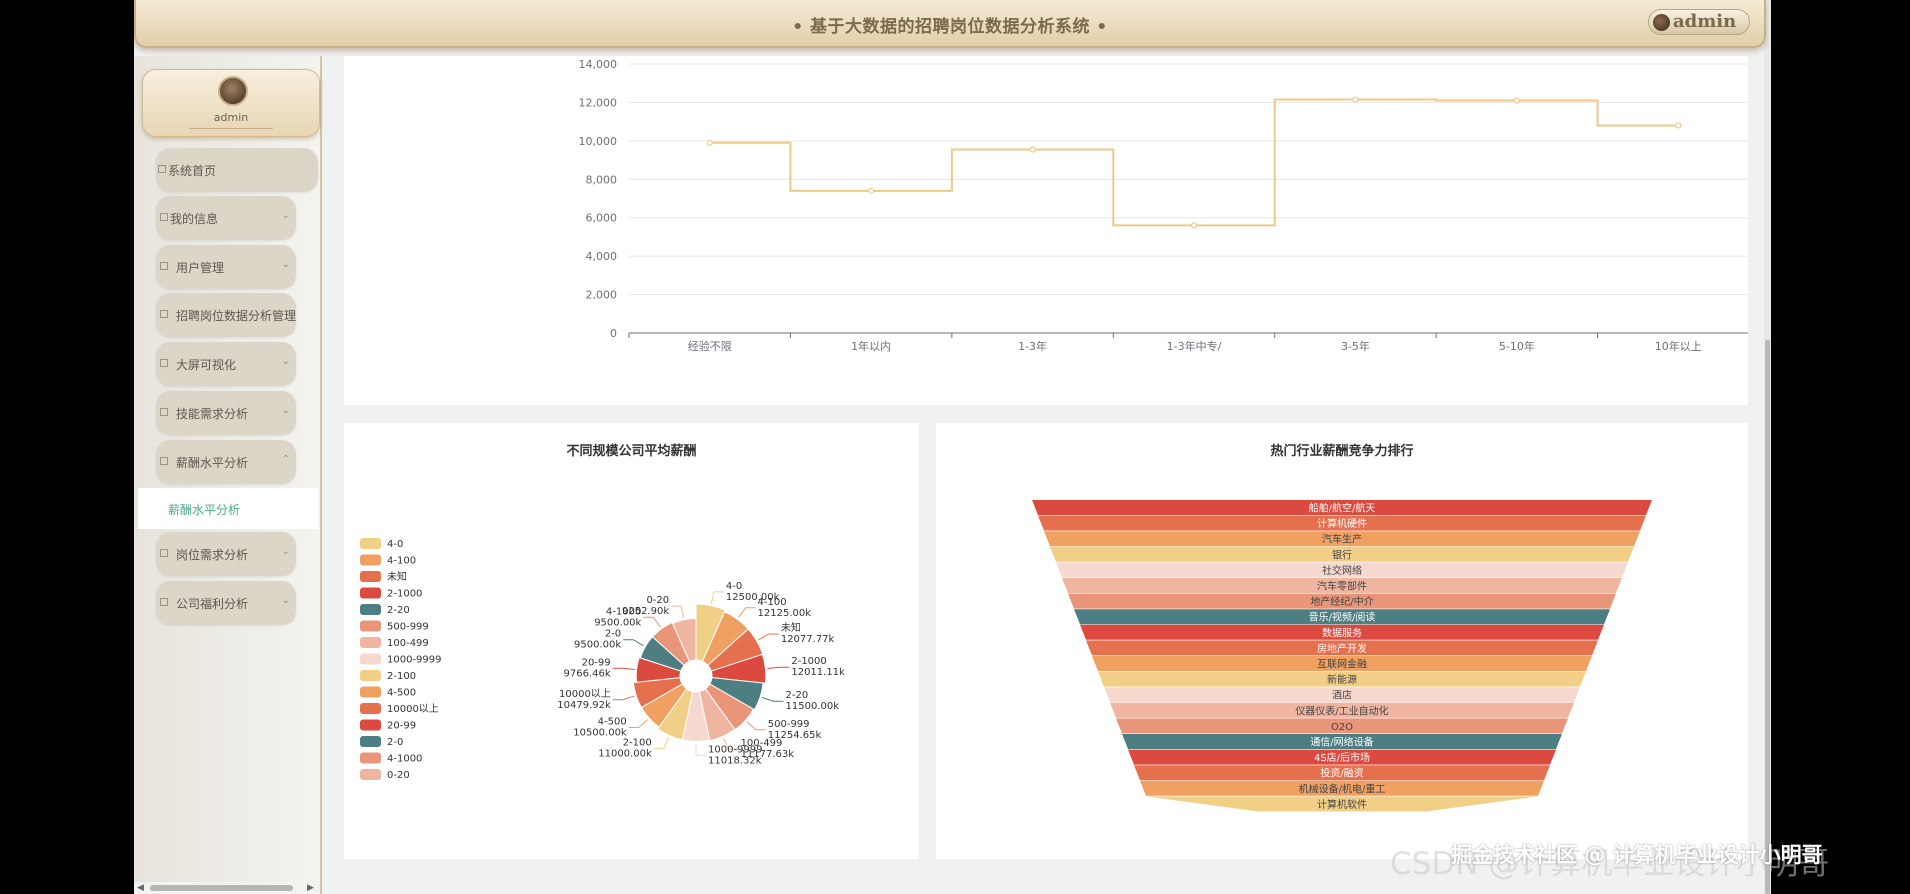 The width and height of the screenshot is (1910, 894). Describe the element at coordinates (1342, 727) in the screenshot. I see `funnel-segment-label: O2O` at that location.